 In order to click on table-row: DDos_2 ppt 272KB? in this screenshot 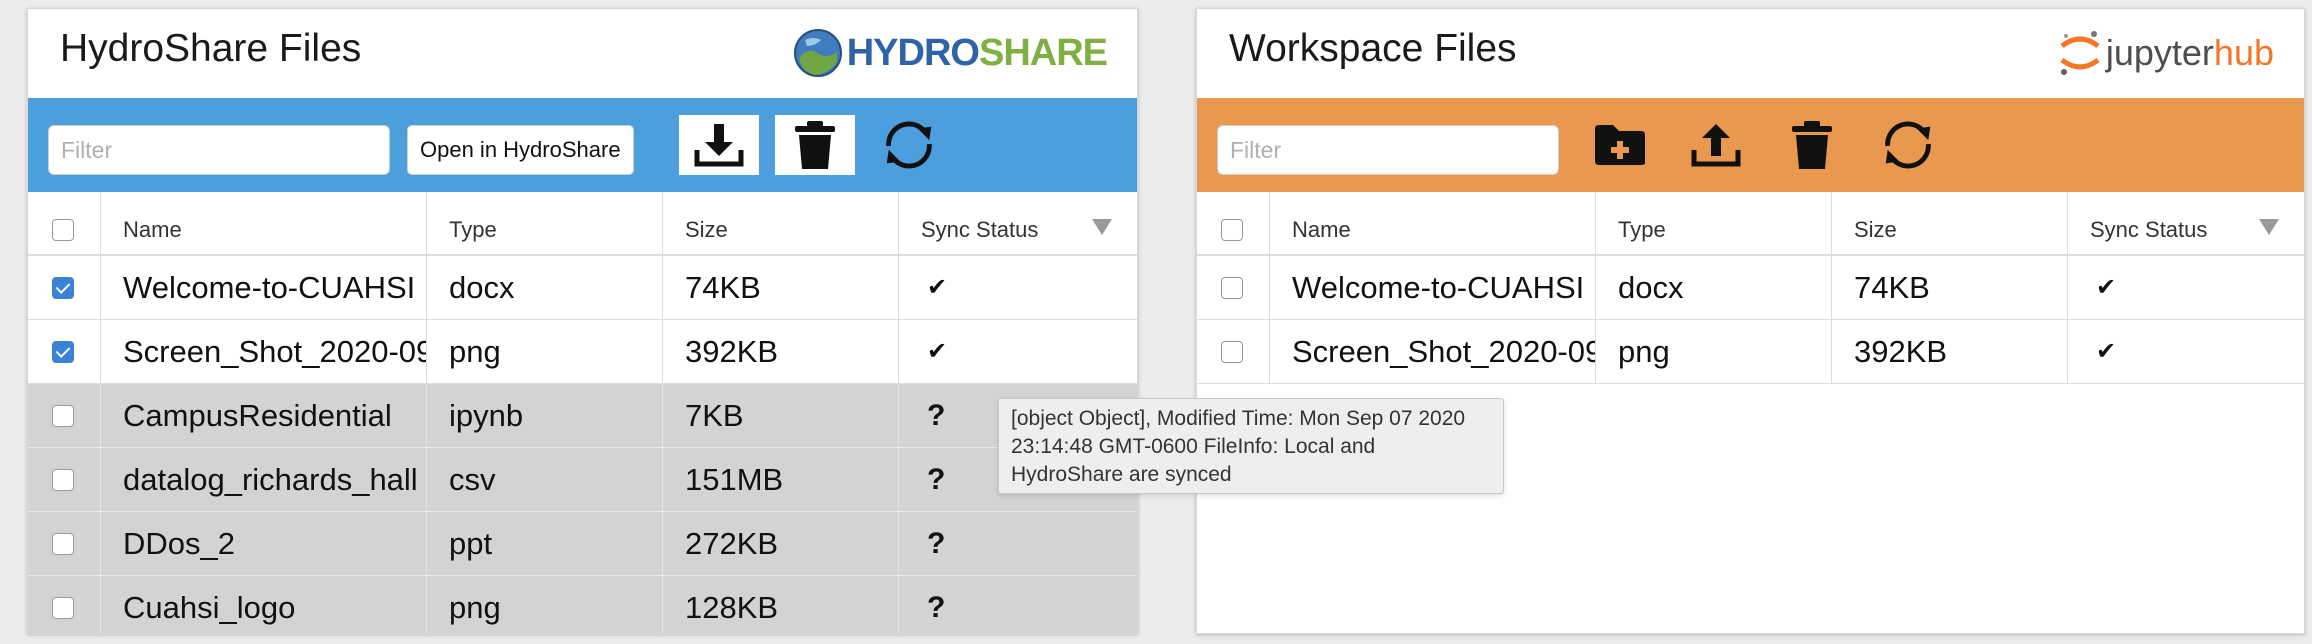, I will do `click(582, 544)`.